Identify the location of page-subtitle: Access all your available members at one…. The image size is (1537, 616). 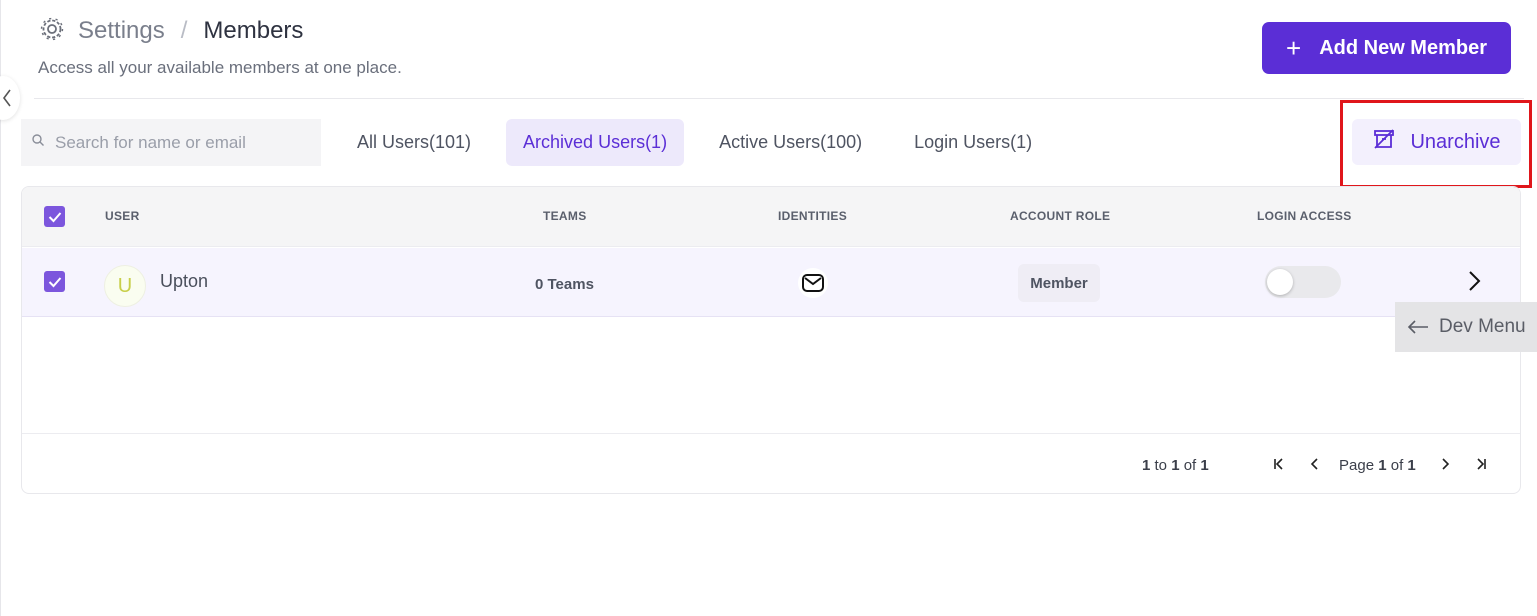
(220, 67).